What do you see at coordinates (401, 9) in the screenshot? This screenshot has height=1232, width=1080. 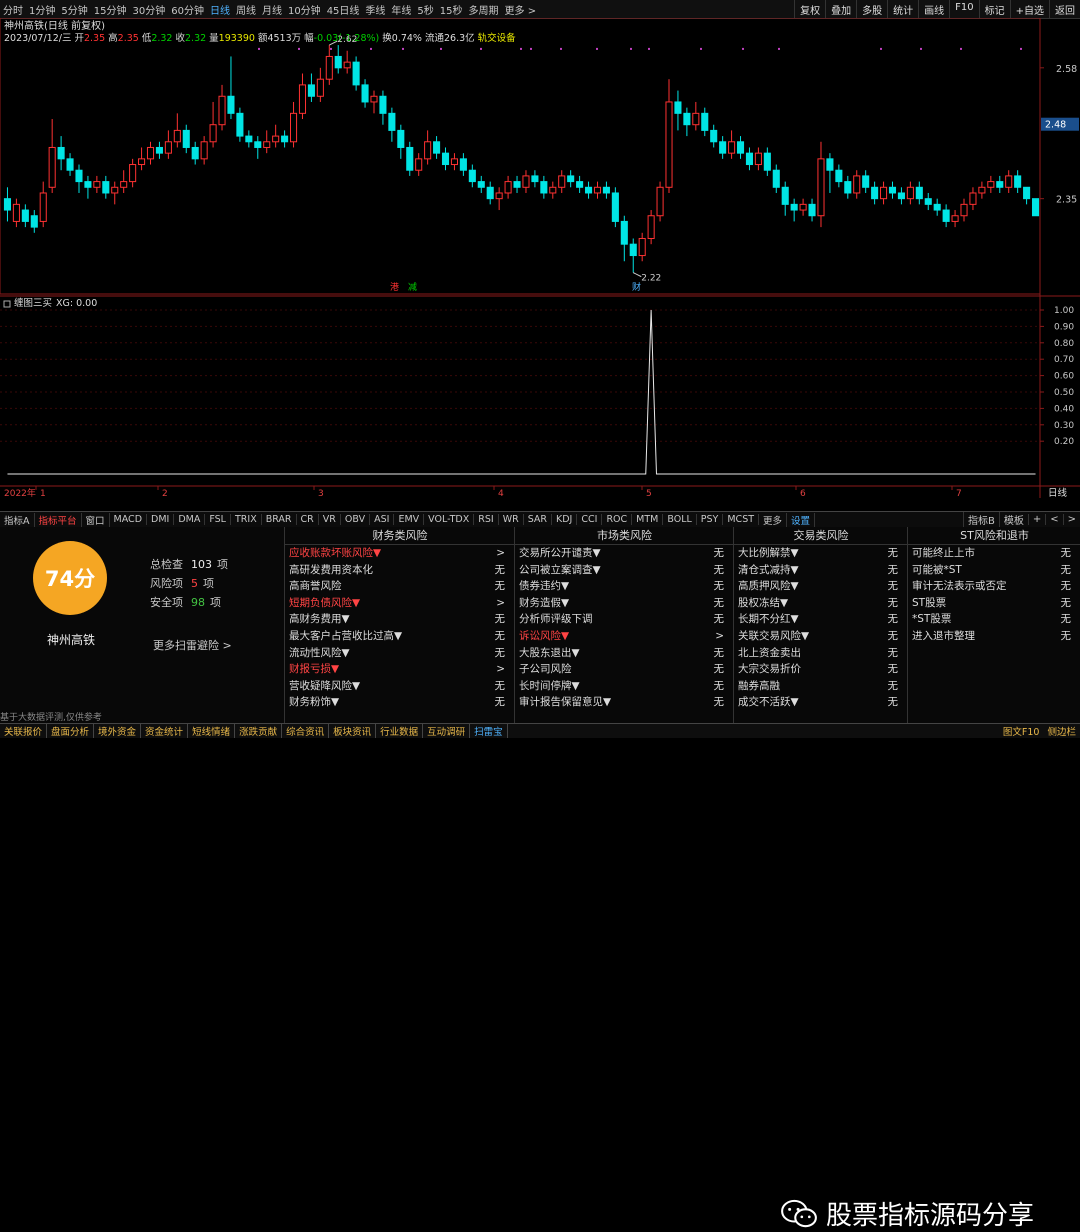 I see `period-tab: 年线` at bounding box center [401, 9].